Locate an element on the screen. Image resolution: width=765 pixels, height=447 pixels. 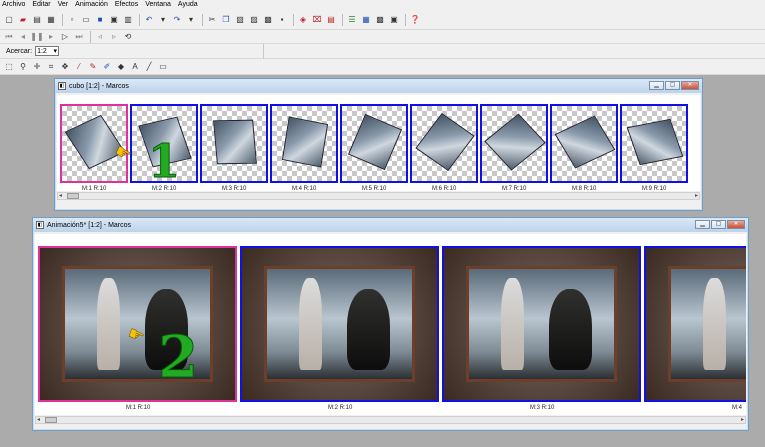
line-tool-icon: ╱ is located at coordinates (149, 67).